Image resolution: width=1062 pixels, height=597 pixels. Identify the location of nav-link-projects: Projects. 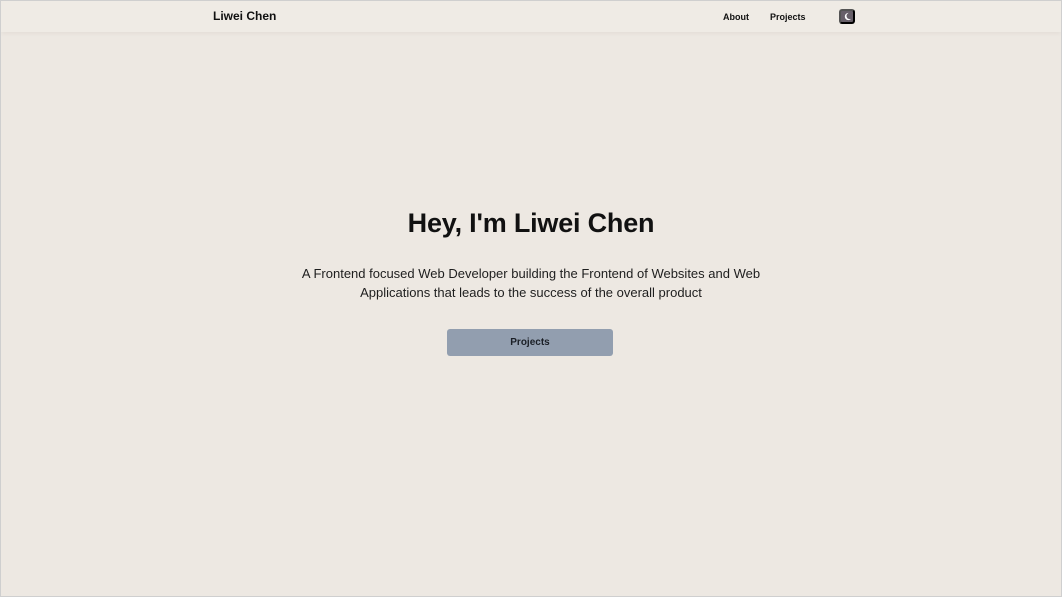
(788, 17).